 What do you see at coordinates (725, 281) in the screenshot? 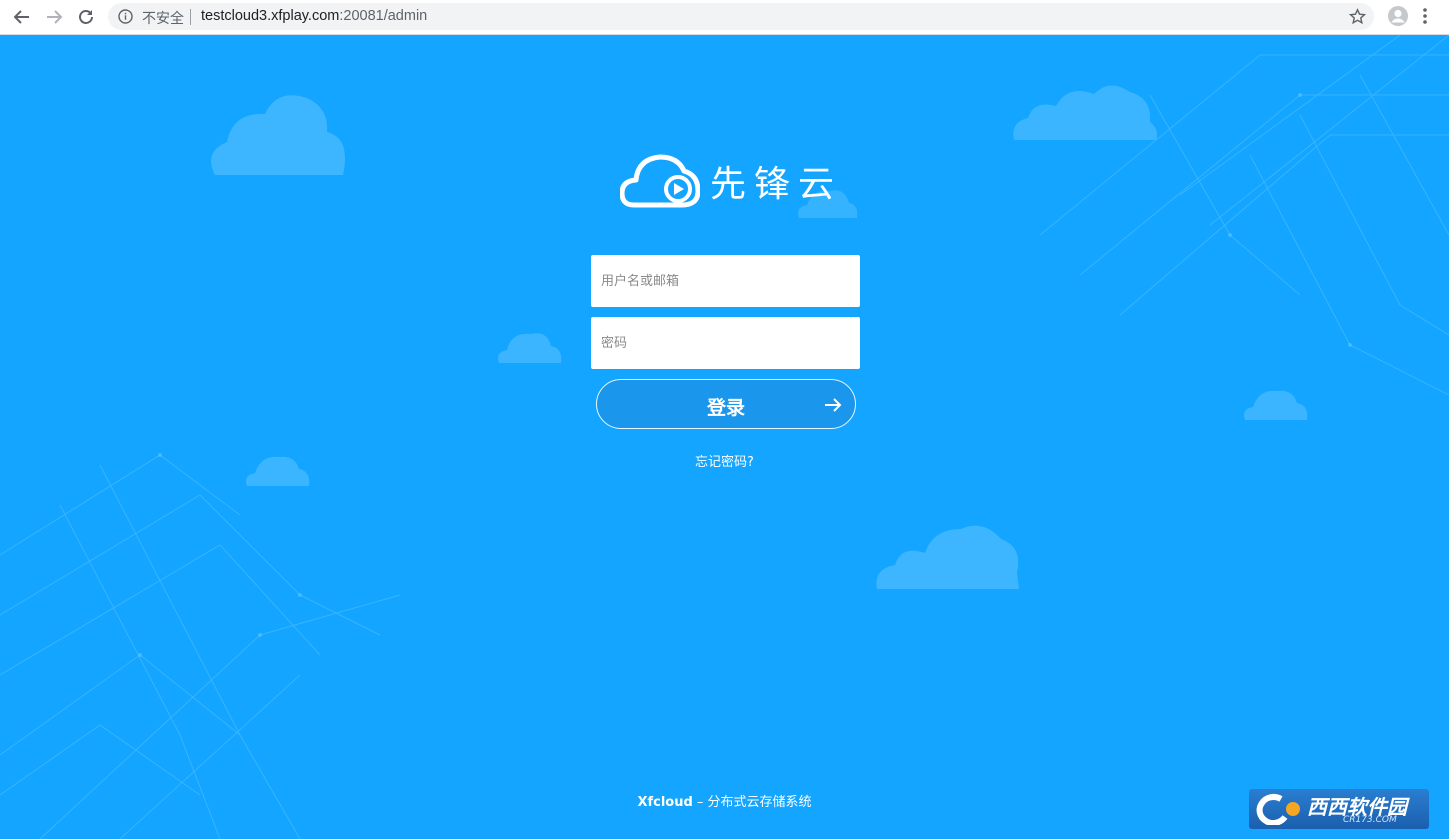
I see `username-input` at bounding box center [725, 281].